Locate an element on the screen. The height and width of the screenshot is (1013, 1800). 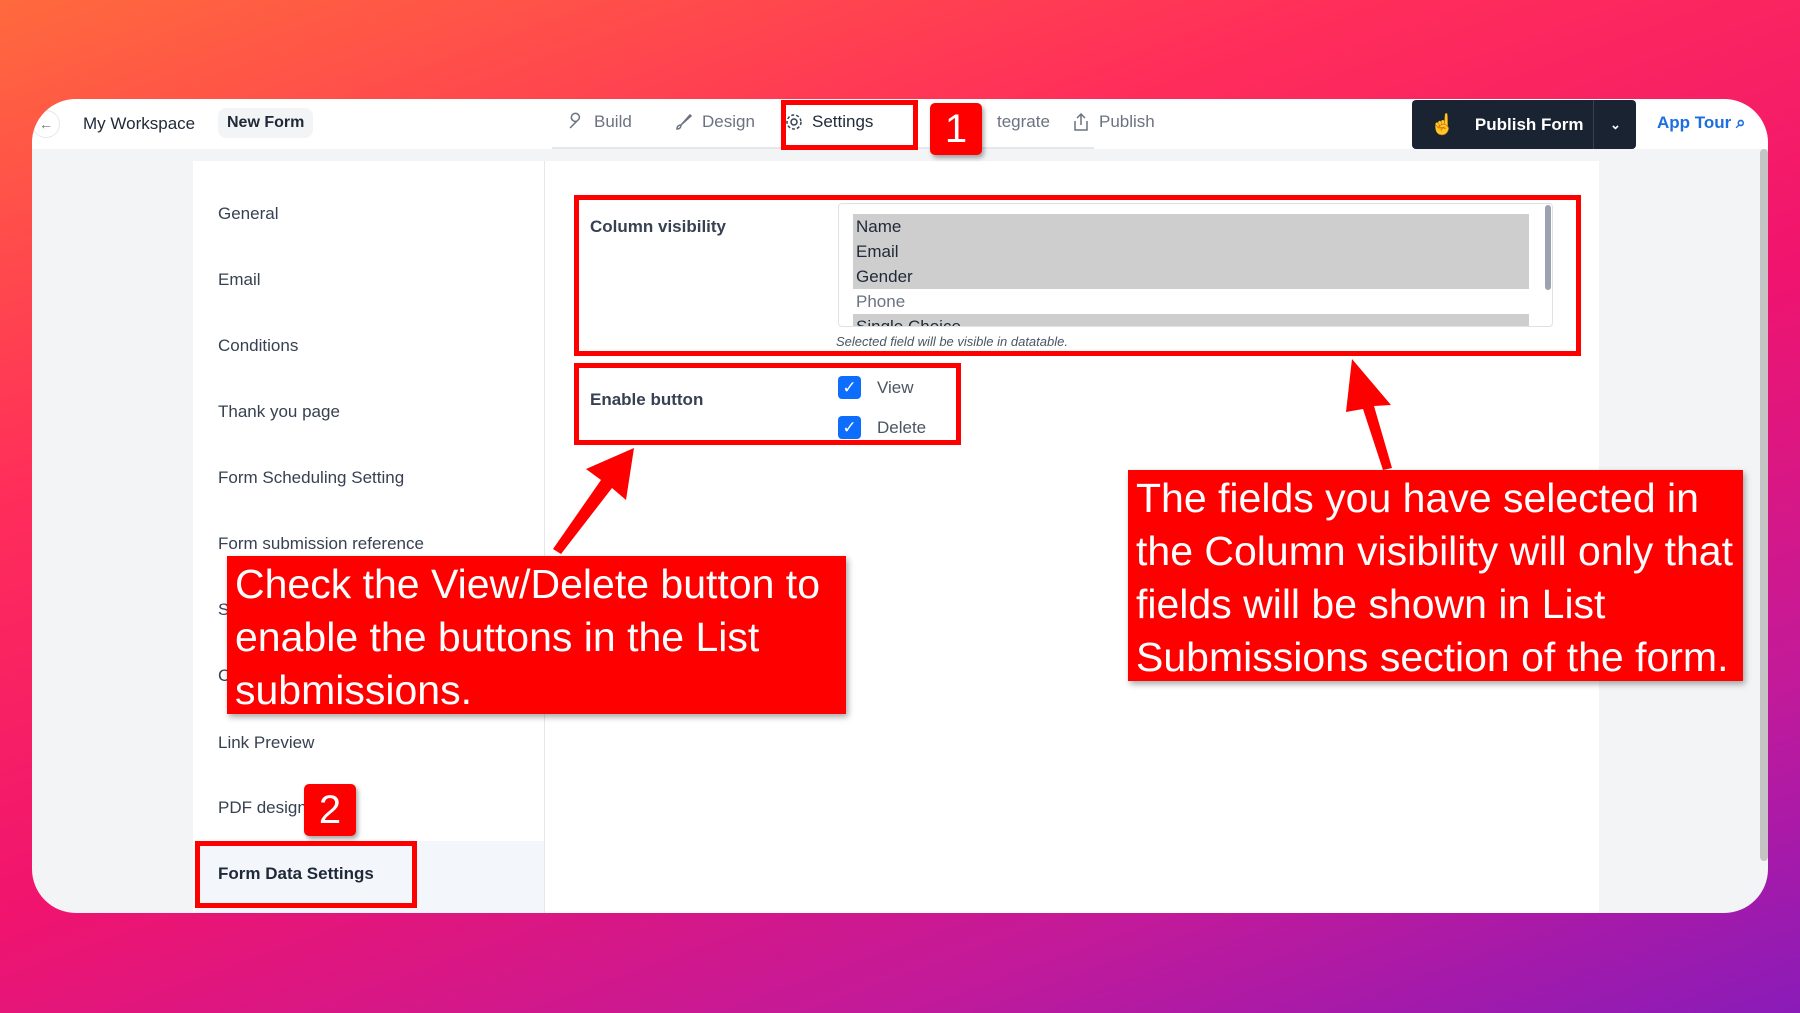
arrow-right is located at coordinates (1369, 414).